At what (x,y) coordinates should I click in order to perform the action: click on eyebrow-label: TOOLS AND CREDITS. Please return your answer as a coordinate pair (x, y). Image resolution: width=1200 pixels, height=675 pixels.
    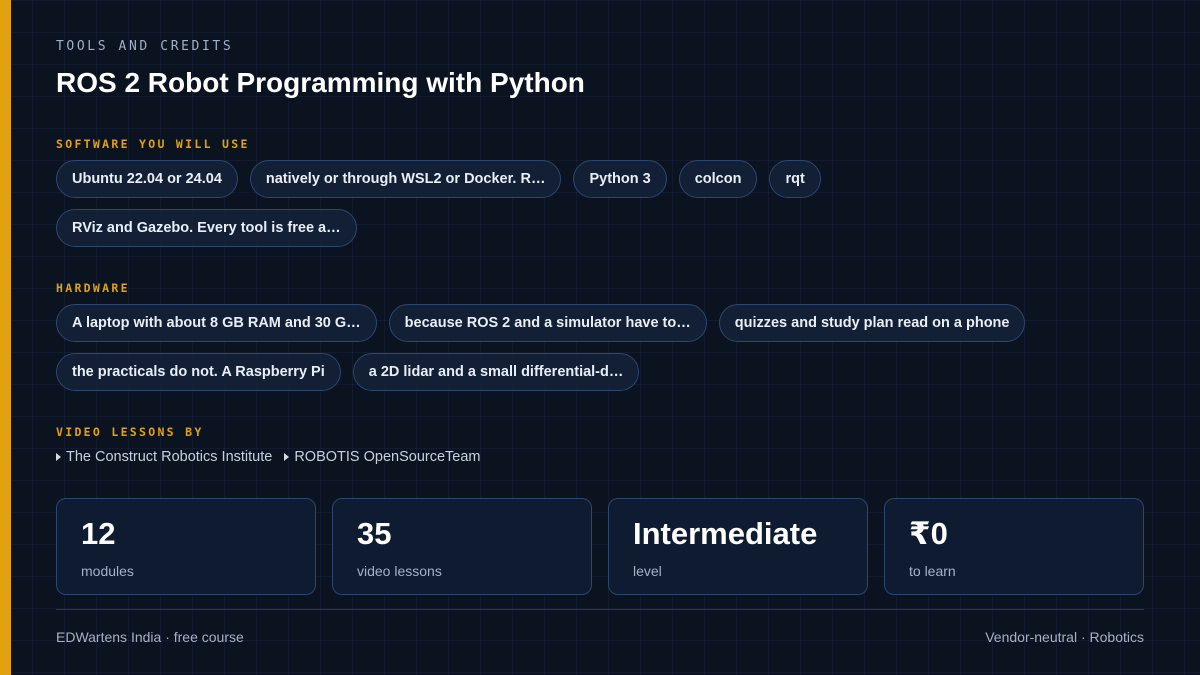
    Looking at the image, I should click on (145, 46).